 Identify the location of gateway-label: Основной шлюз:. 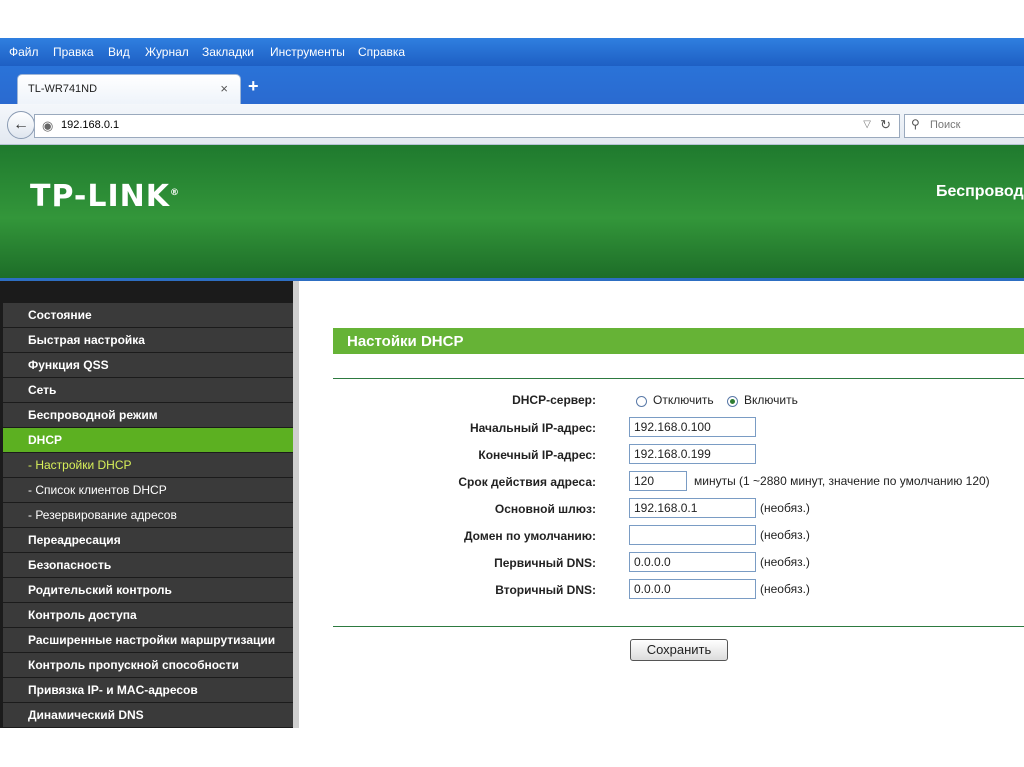
(545, 509).